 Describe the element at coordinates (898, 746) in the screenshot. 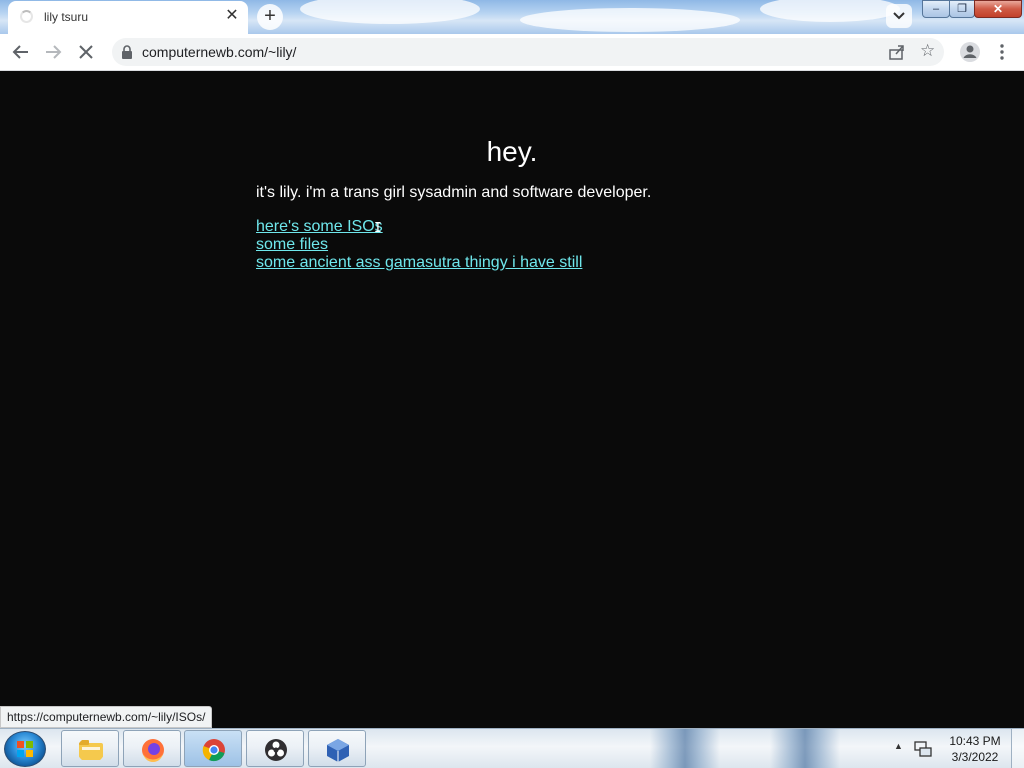

I see `tray-expand-icon: ▲` at that location.